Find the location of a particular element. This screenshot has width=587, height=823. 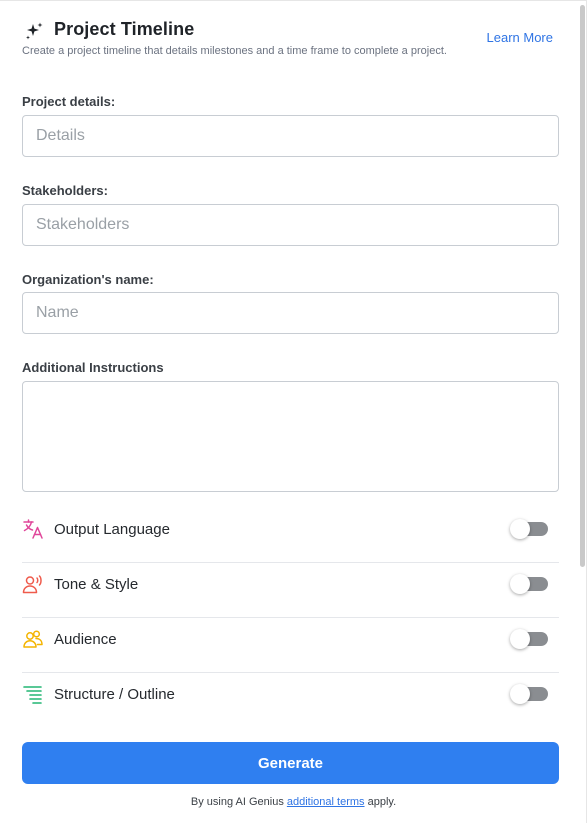

page-title: Project Timeline is located at coordinates (124, 29).